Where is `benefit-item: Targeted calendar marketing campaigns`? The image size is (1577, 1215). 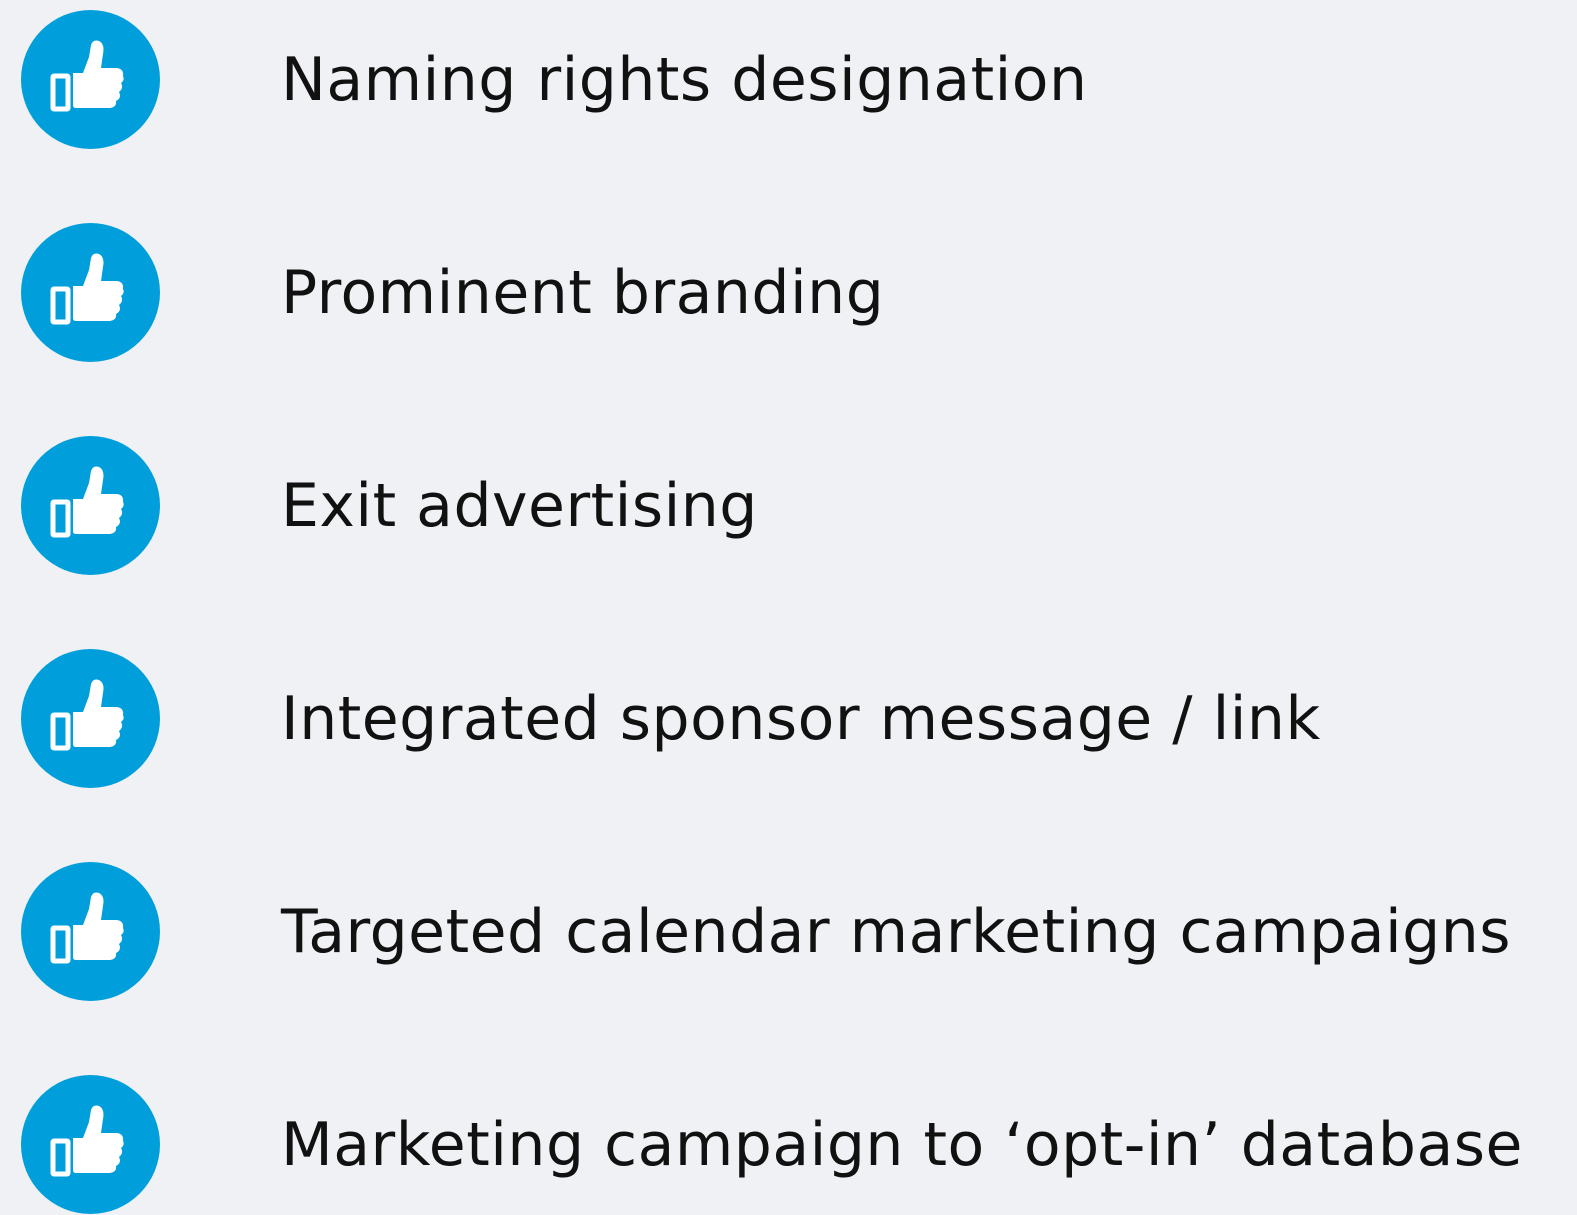 benefit-item: Targeted calendar marketing campaigns is located at coordinates (788, 932).